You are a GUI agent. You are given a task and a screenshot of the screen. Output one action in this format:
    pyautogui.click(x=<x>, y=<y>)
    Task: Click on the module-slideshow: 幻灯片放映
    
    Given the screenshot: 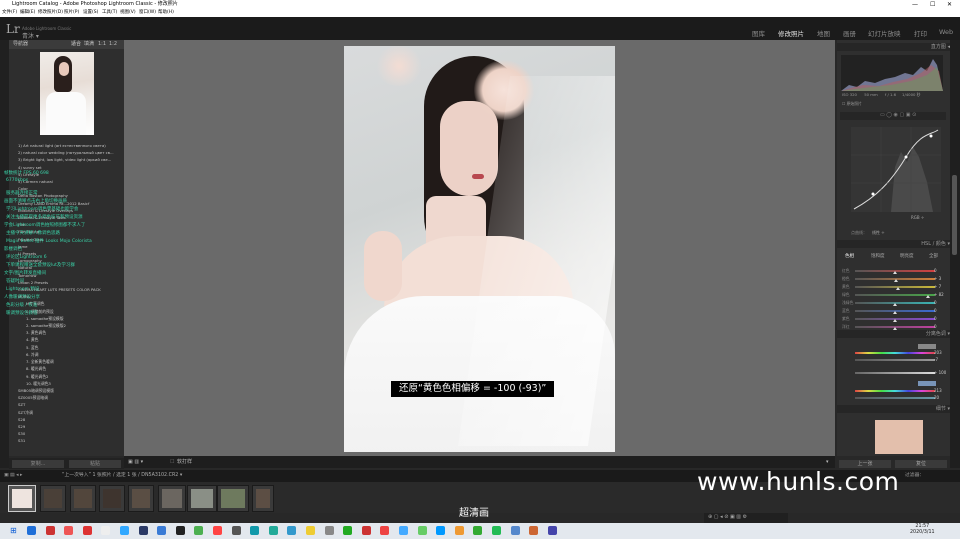 What is the action you would take?
    pyautogui.click(x=884, y=33)
    